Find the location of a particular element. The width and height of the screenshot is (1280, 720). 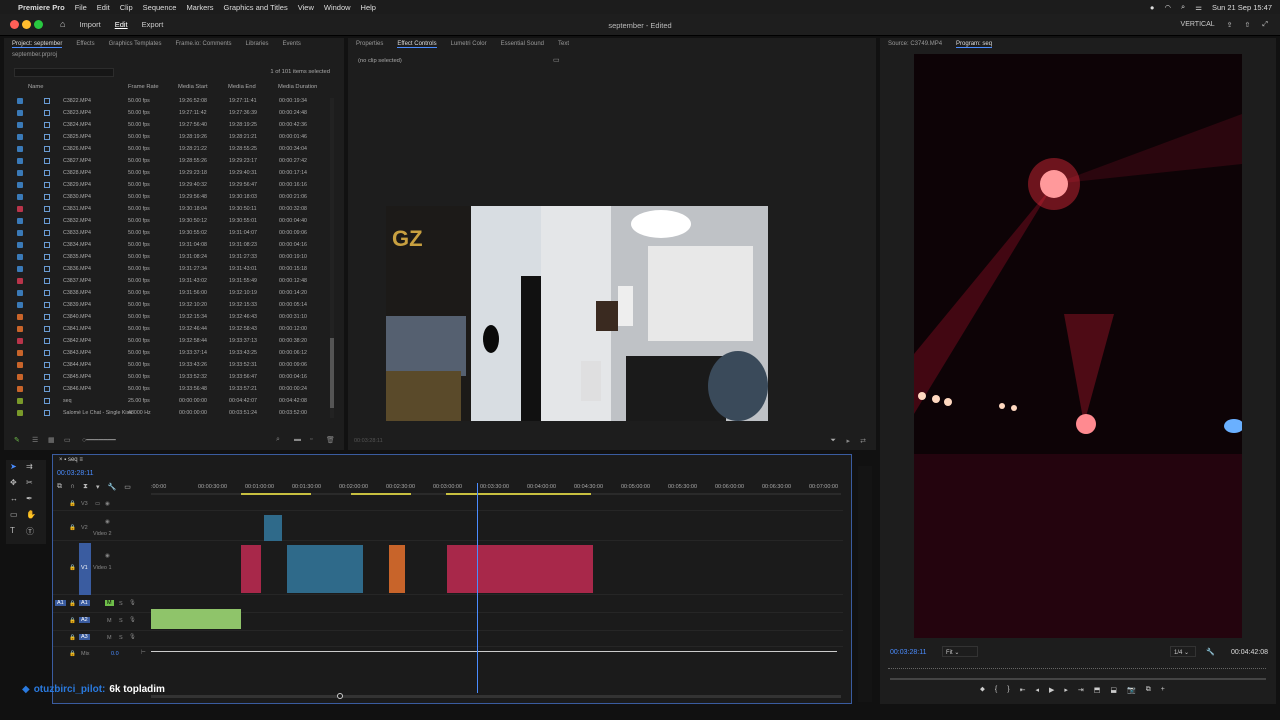

fit-select: Fit ⌄ is located at coordinates (960, 651).